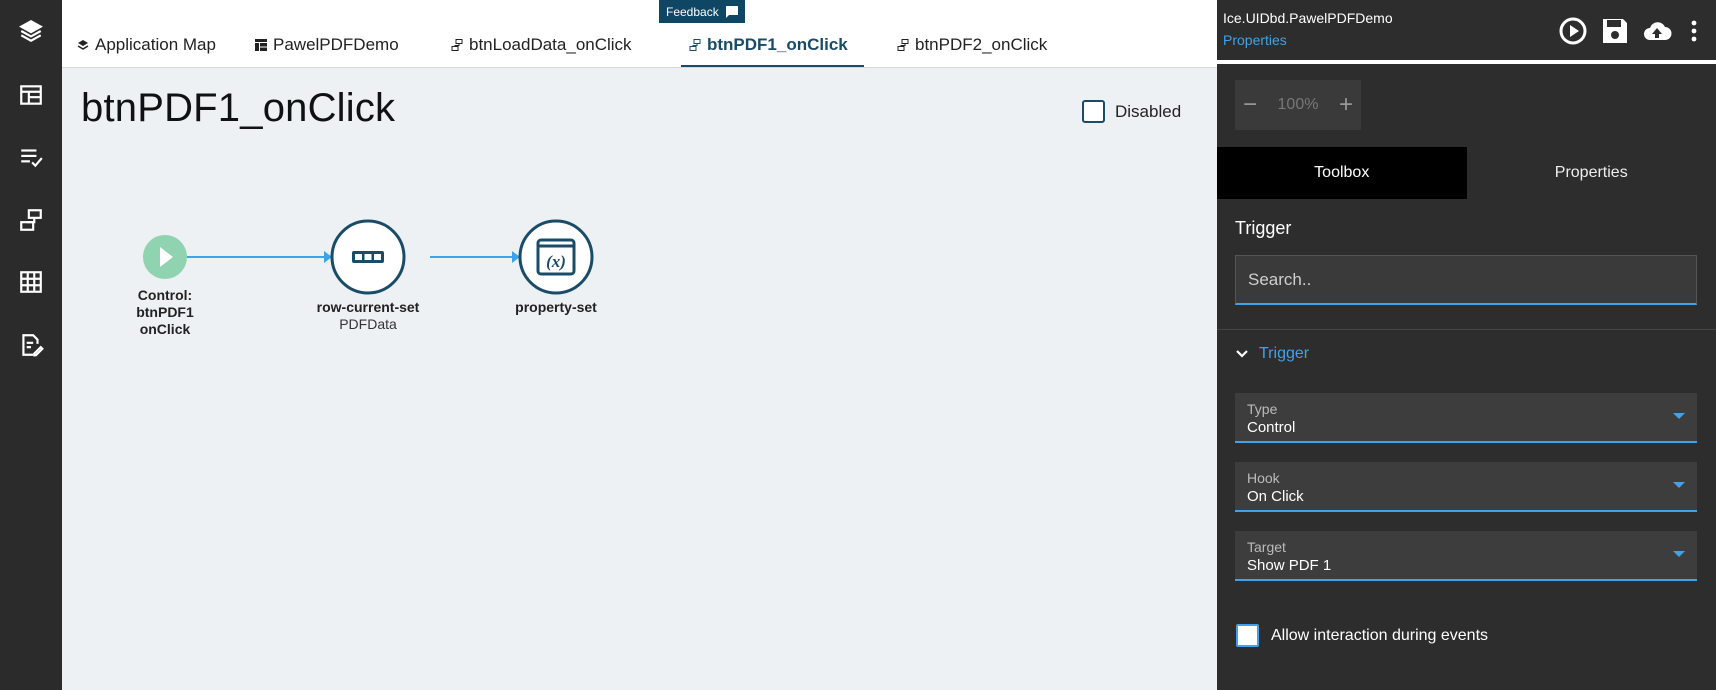 This screenshot has width=1716, height=690. I want to click on tab-btnpdf2-onclick: btnPDF2_onClick, so click(972, 45).